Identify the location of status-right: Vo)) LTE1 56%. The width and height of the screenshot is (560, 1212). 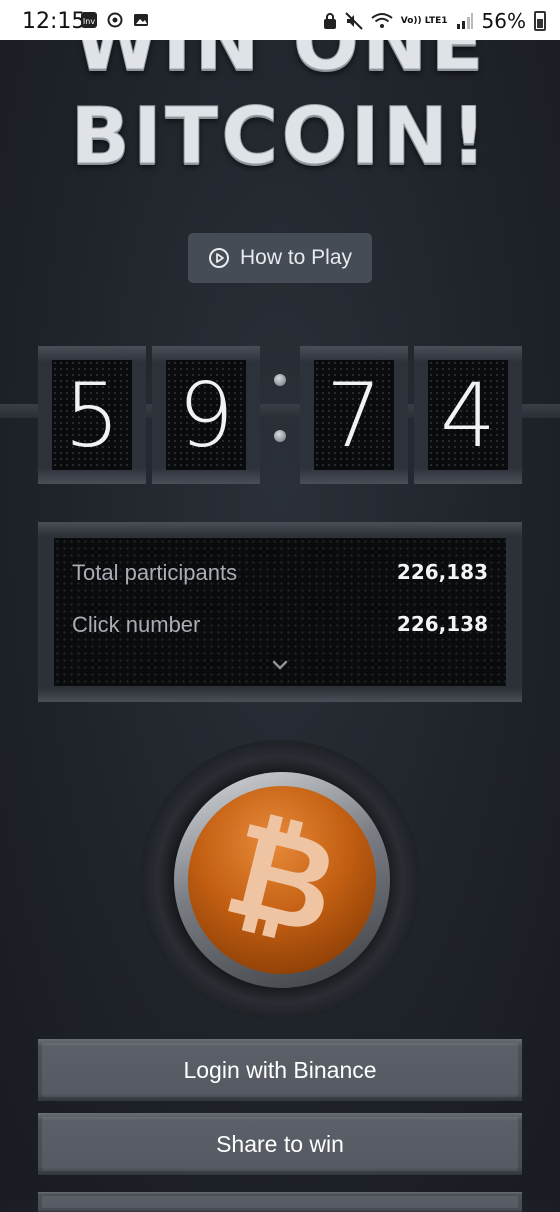
(434, 21).